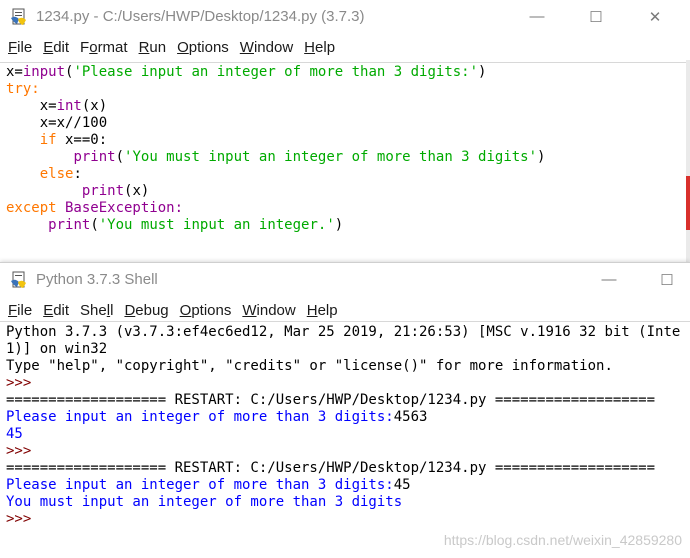 The width and height of the screenshot is (690, 558). Describe the element at coordinates (57, 106) in the screenshot. I see `code-line: x=int(x)` at that location.